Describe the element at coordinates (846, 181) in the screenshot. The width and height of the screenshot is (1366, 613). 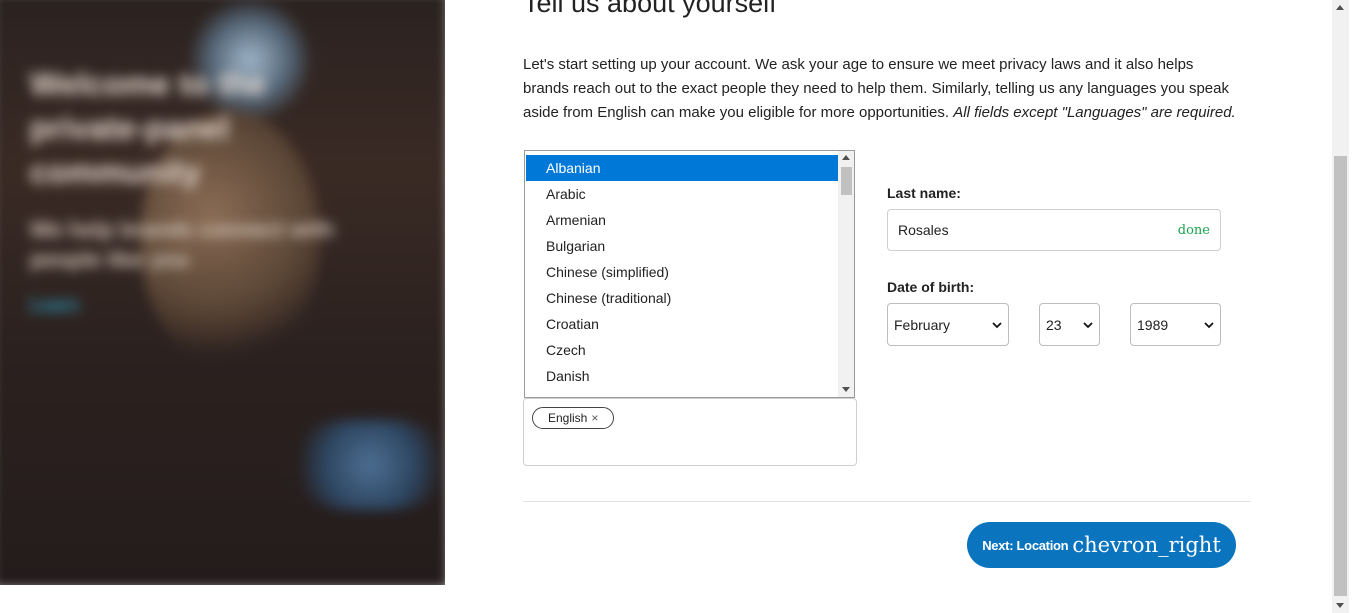
I see `dropdown-scroll-thumb` at that location.